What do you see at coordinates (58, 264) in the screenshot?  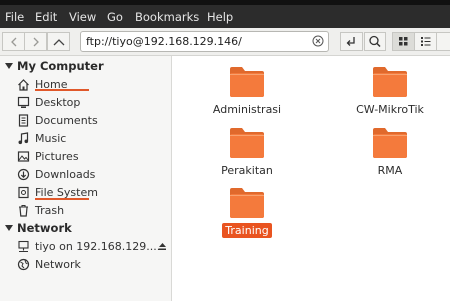 I see `sidebar-item-label: Network` at bounding box center [58, 264].